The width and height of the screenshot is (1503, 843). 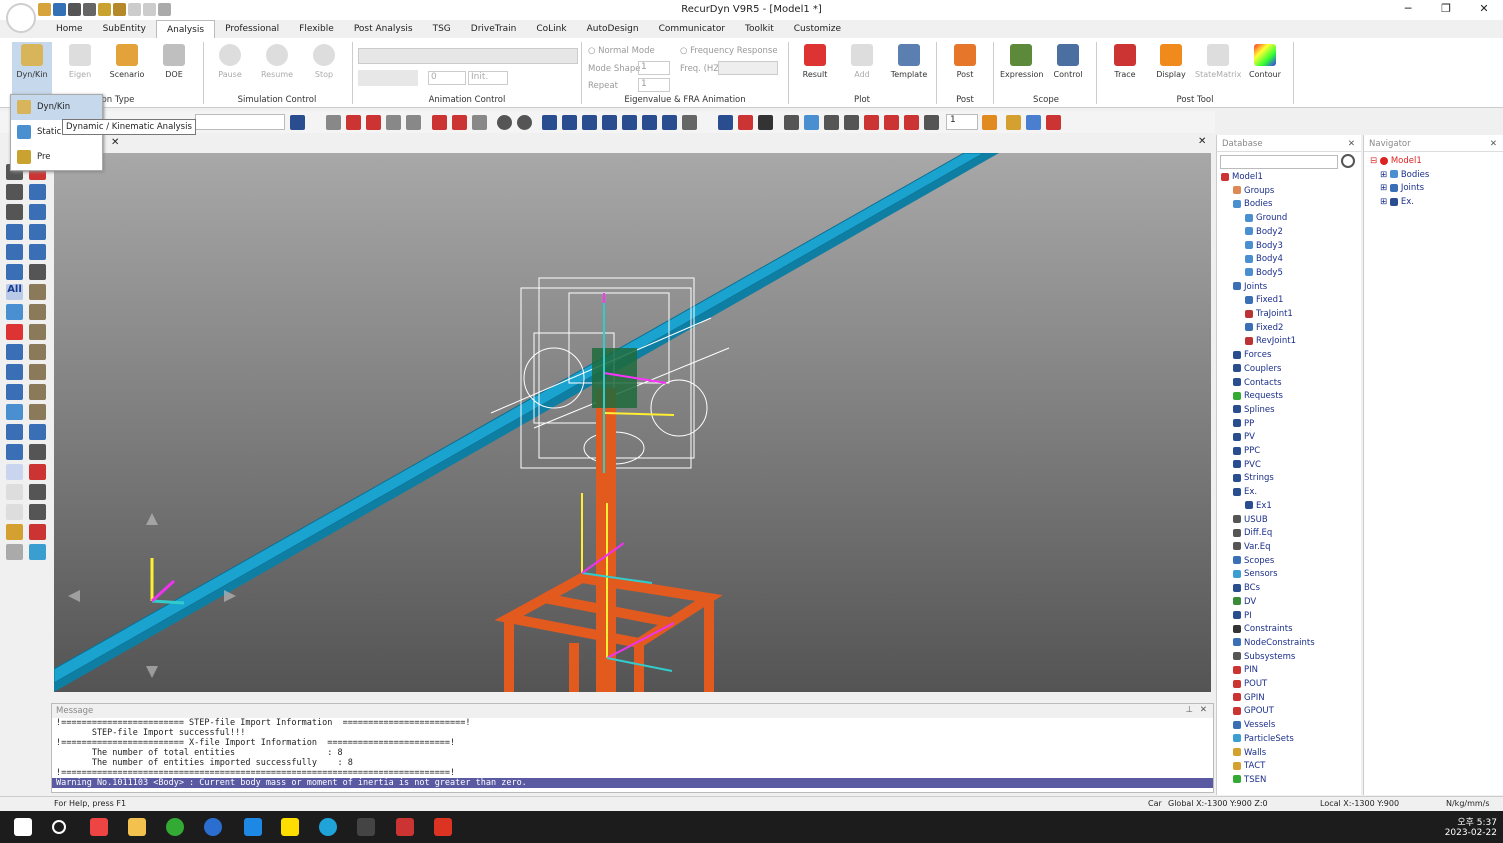 What do you see at coordinates (14, 532) in the screenshot?
I see `copy-icon` at bounding box center [14, 532].